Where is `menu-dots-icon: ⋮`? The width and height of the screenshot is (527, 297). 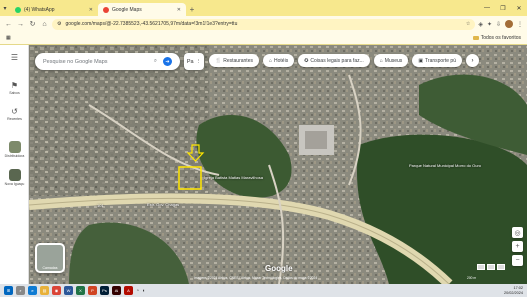 menu-dots-icon: ⋮ is located at coordinates (520, 24).